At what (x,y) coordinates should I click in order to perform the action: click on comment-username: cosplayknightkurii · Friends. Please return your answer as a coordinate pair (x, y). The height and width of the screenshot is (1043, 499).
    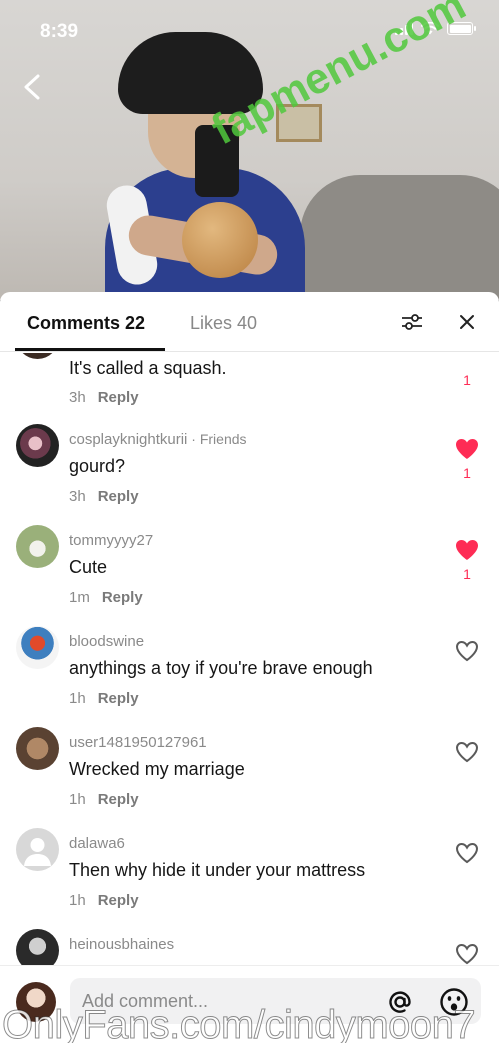
    Looking at the image, I should click on (158, 439).